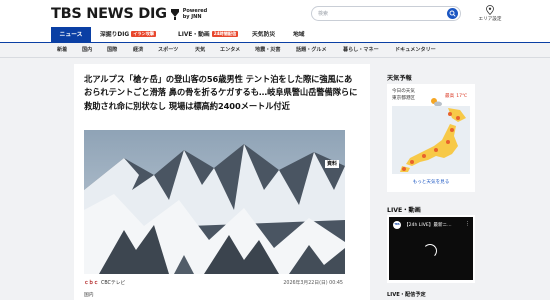 The image size is (550, 300). I want to click on logo-text: TBS NEWS DIG, so click(109, 14).